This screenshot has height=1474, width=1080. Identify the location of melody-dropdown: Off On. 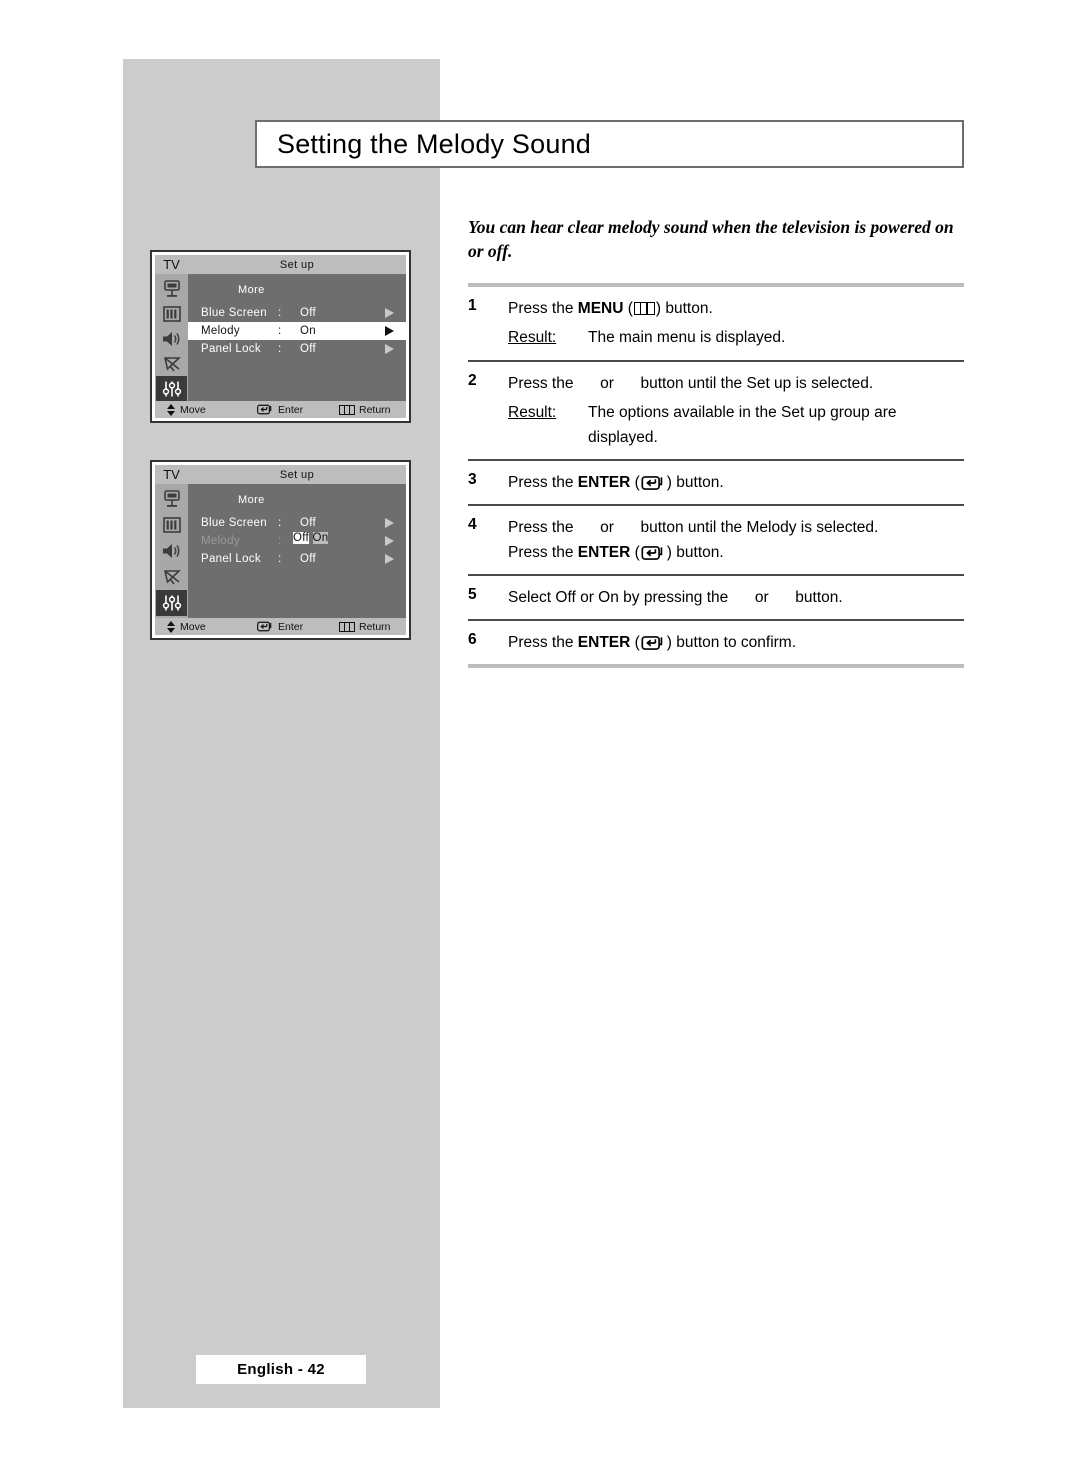
(344, 538).